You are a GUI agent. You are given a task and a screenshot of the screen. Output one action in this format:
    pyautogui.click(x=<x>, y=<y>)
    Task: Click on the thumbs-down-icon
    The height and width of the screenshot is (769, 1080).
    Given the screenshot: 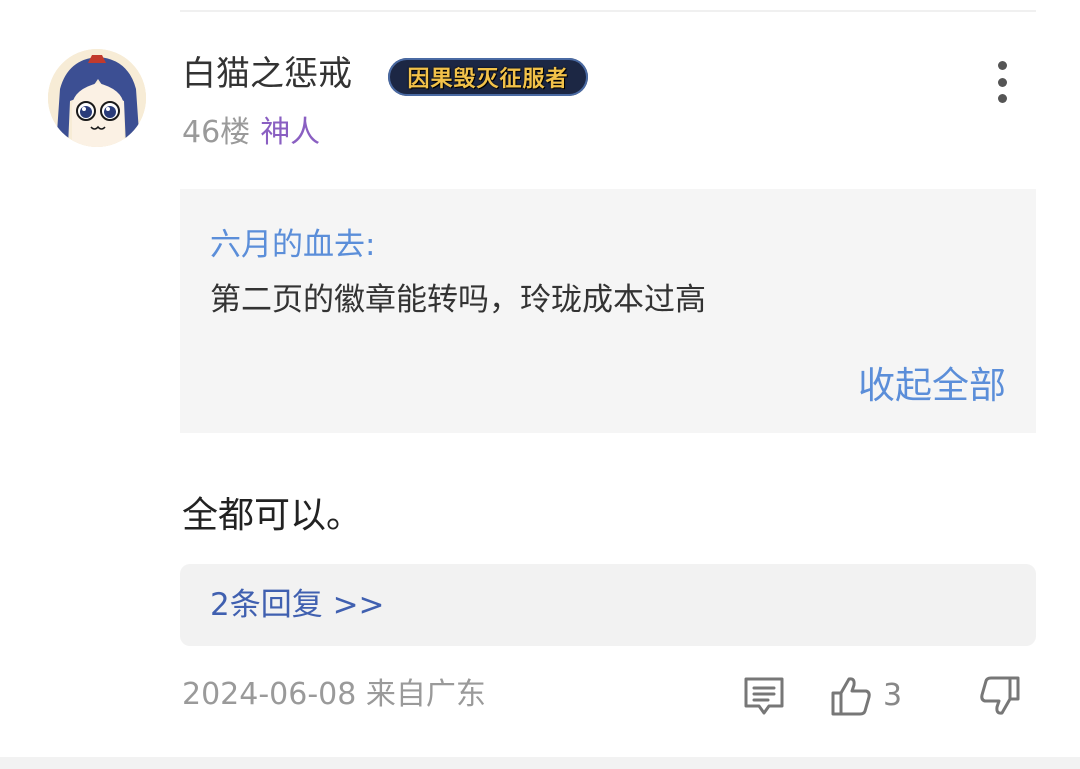 What is the action you would take?
    pyautogui.click(x=1000, y=695)
    